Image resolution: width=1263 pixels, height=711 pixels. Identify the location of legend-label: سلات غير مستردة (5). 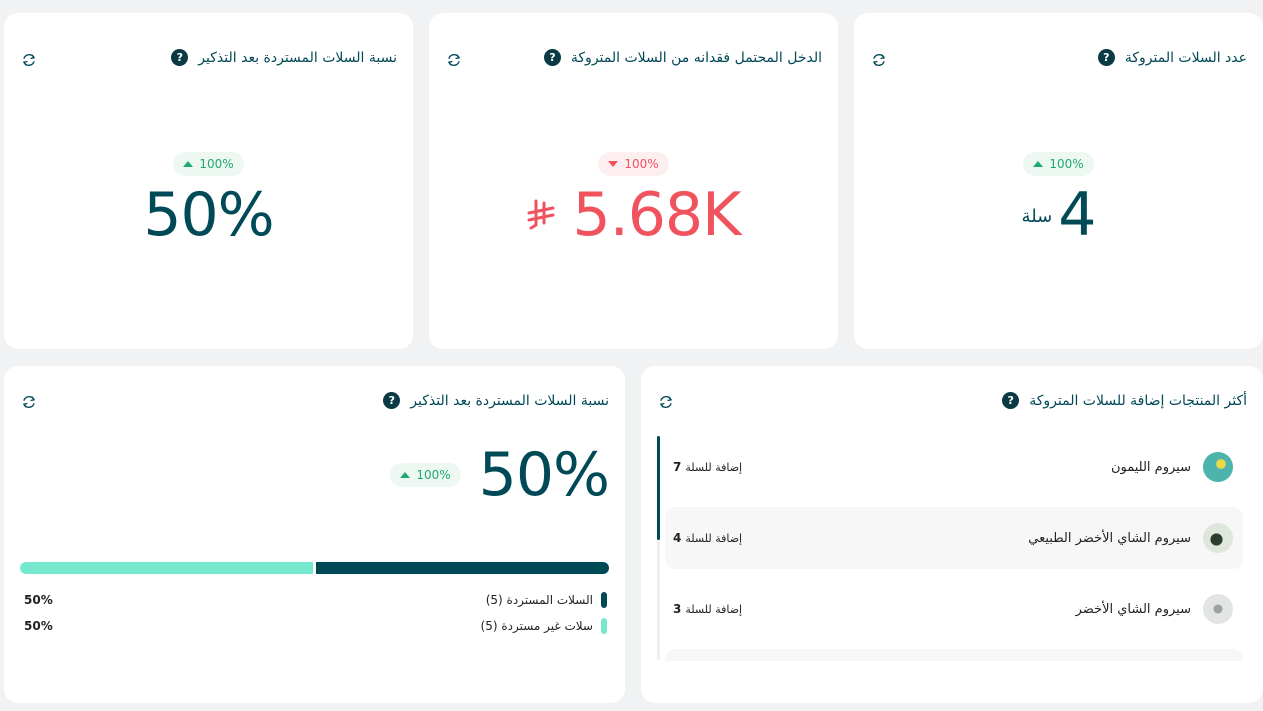
(537, 626).